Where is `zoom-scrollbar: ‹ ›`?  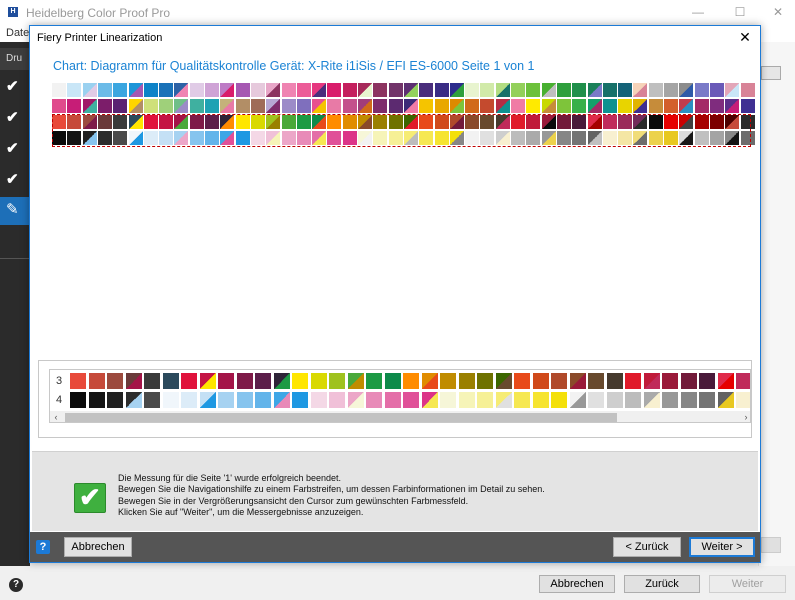
zoom-scrollbar: ‹ › is located at coordinates (400, 416).